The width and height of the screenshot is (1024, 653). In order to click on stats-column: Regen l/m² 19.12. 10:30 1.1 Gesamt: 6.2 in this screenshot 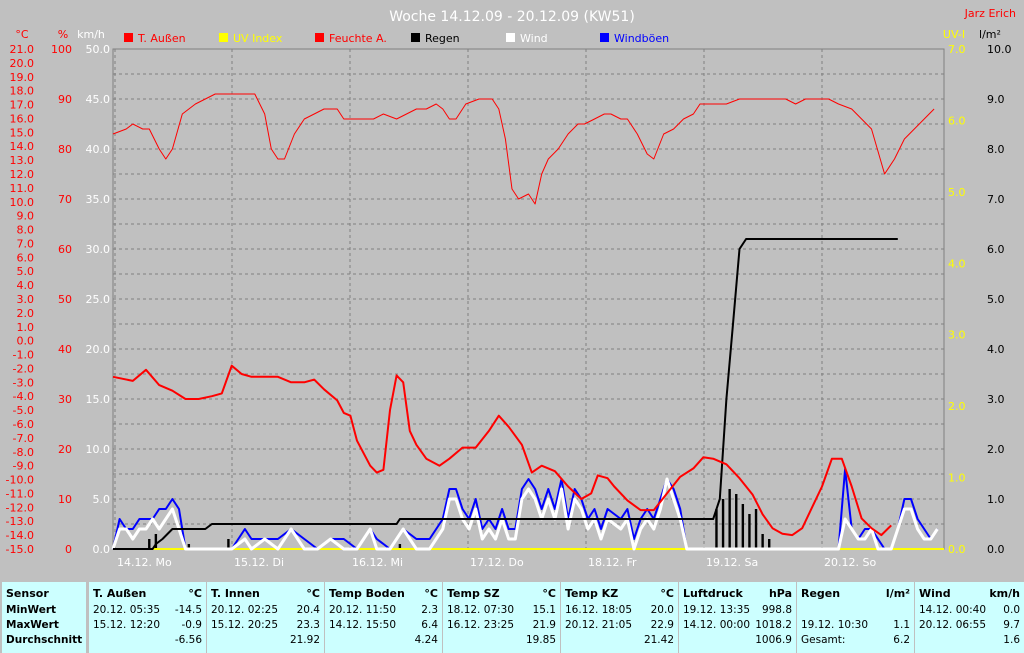, I will do `click(855, 617)`.